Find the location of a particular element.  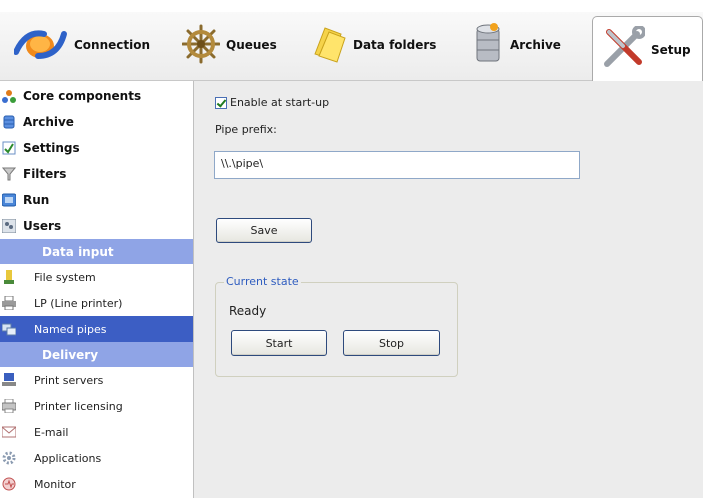

sidebar-item-line-printer: LP (Line printer) is located at coordinates (96, 303).